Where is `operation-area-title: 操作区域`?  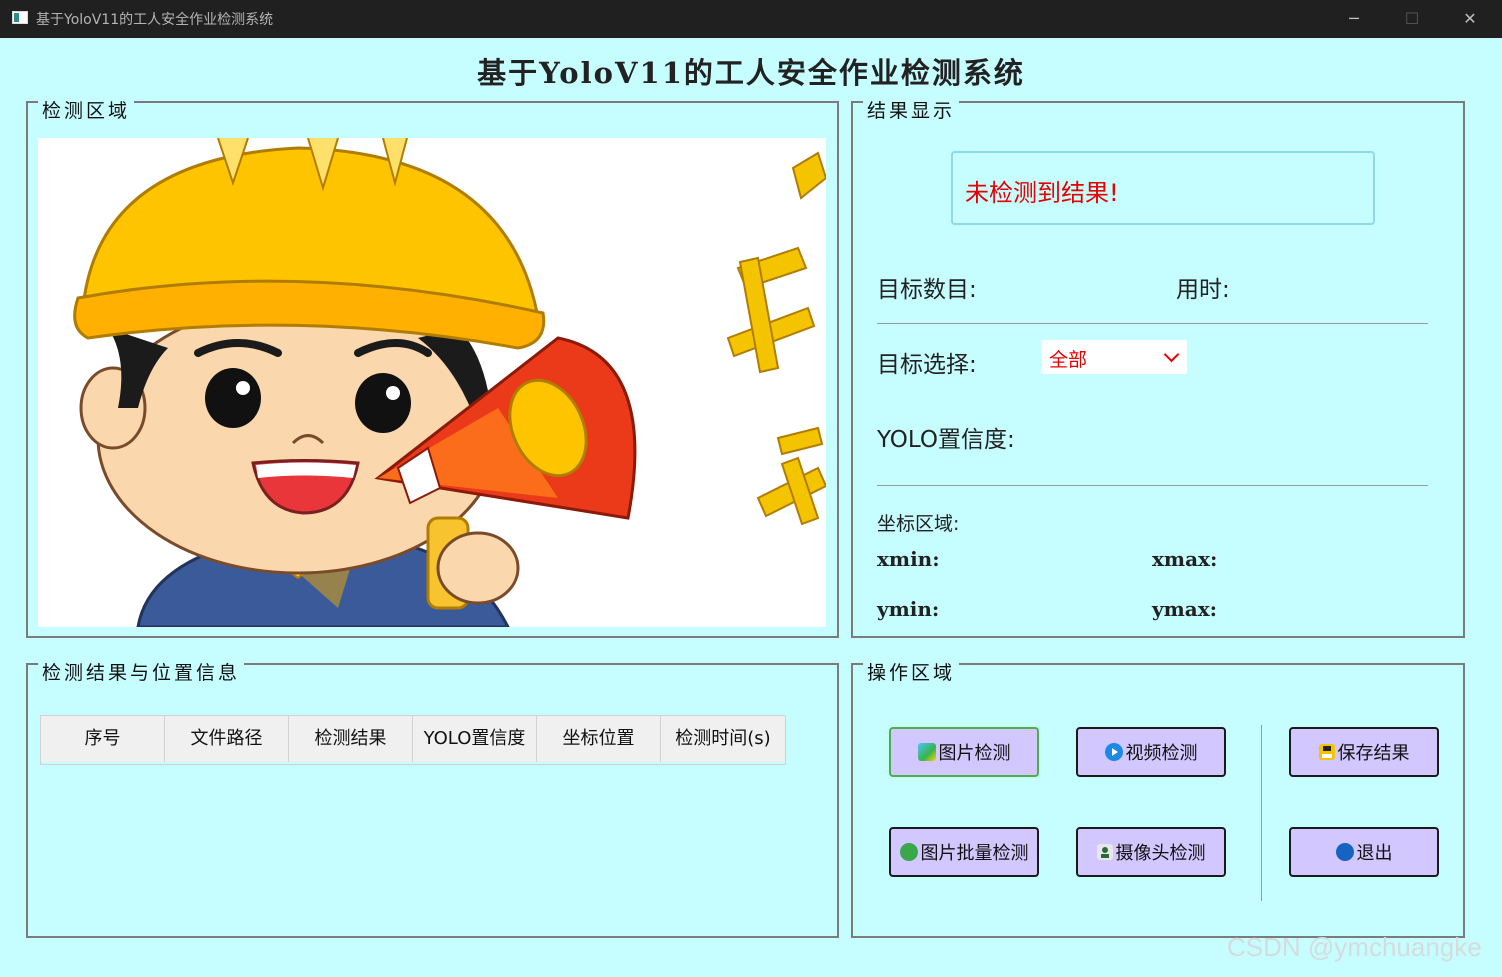
operation-area-title: 操作区域 is located at coordinates (911, 673).